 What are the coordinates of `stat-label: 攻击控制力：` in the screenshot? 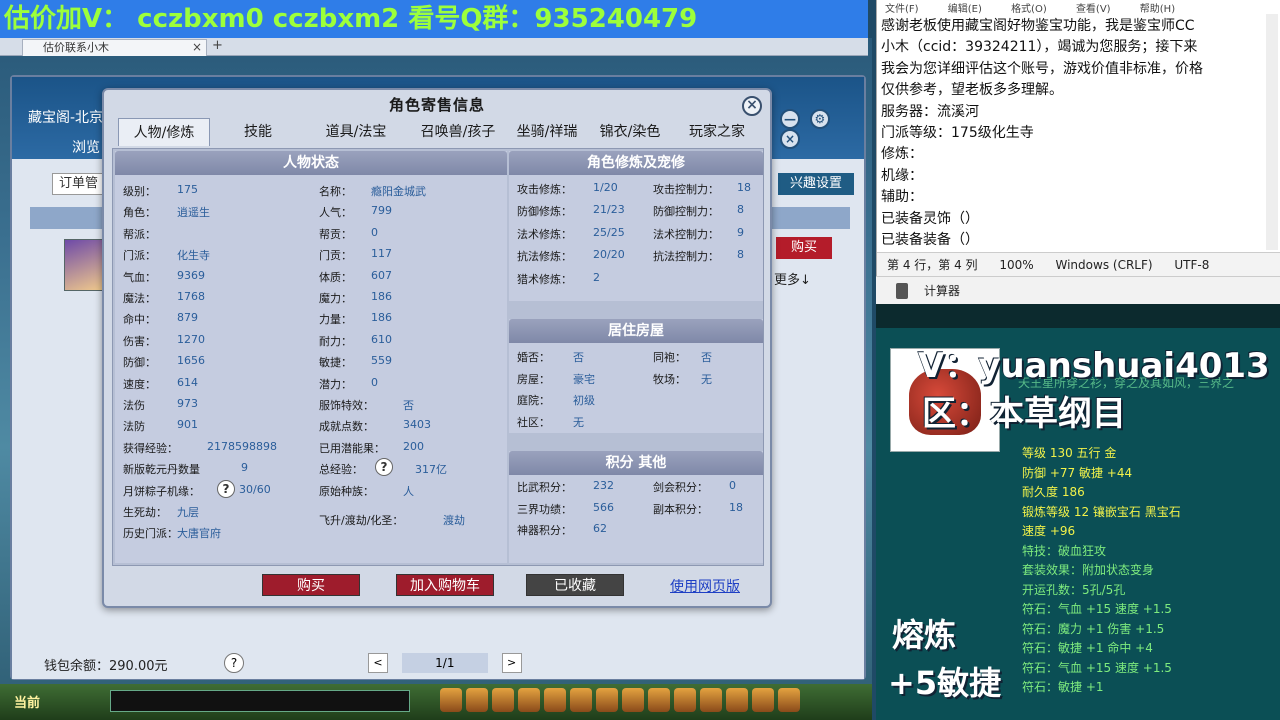 It's located at (686, 189).